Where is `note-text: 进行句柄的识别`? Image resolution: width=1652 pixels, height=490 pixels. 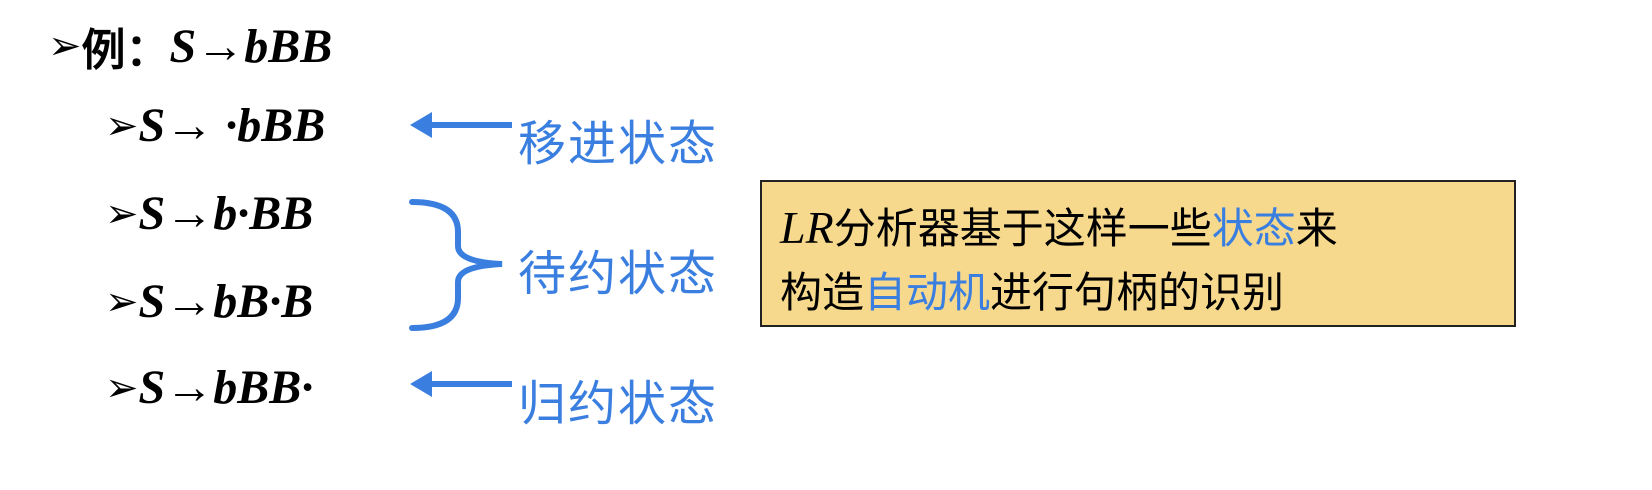 note-text: 进行句柄的识别 is located at coordinates (1137, 292).